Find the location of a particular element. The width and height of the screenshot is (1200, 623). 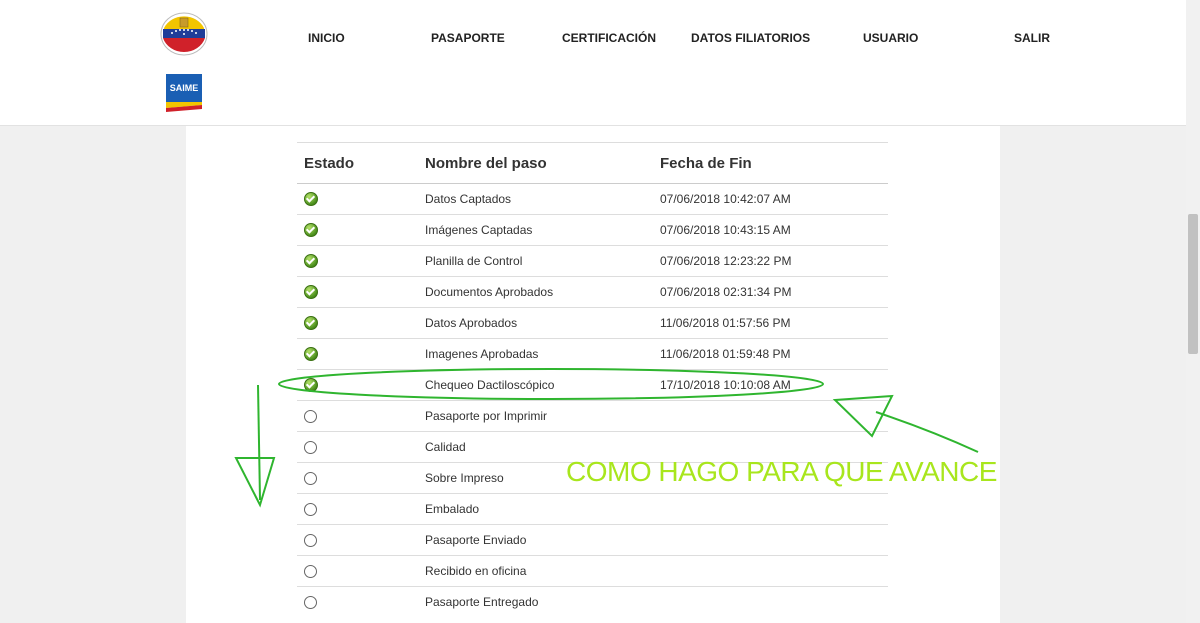

table-row: Pasaporte por Imprimir is located at coordinates (592, 416).